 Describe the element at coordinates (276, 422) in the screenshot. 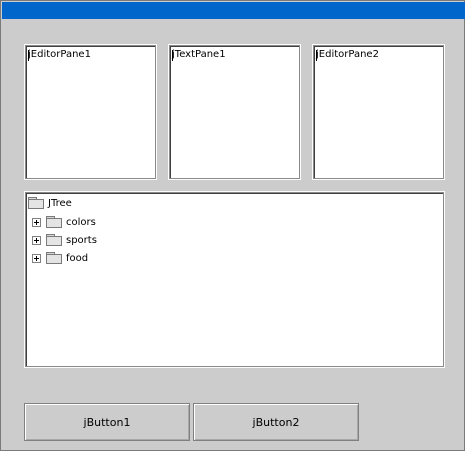

I see `jbutton2: jButton2` at that location.